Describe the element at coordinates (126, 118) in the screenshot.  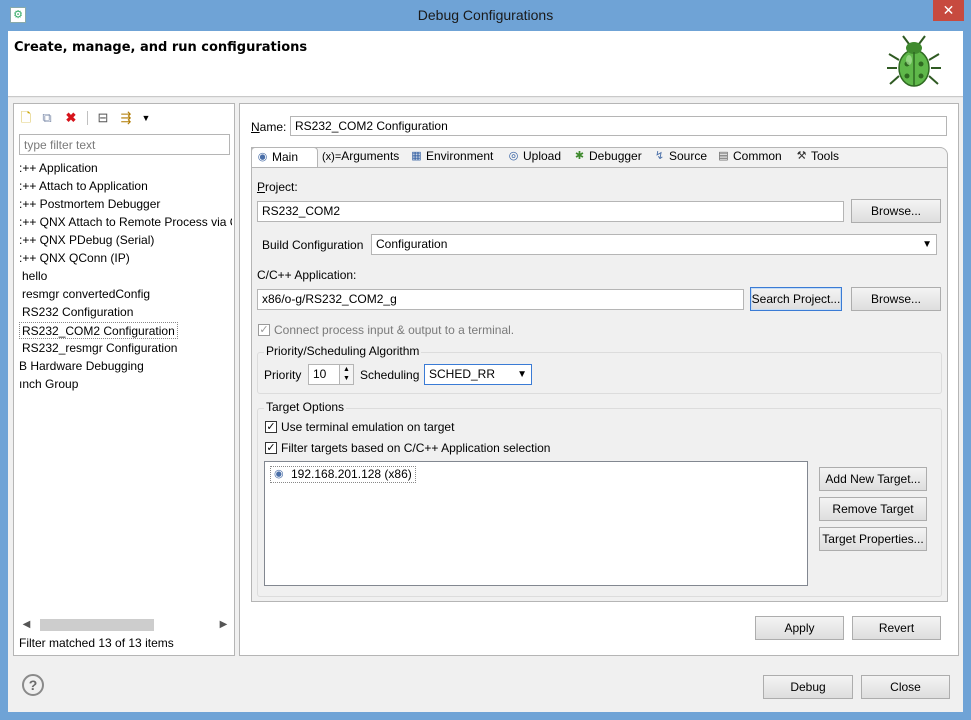
I see `filter-icon: ⇶` at that location.